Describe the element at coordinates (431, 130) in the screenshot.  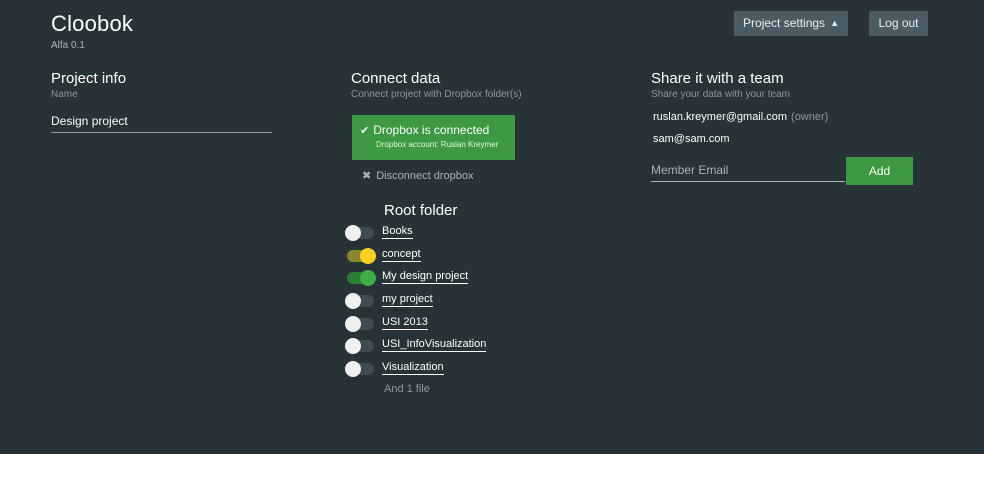
I see `dropbox-status-text: Dropbox is connected` at that location.